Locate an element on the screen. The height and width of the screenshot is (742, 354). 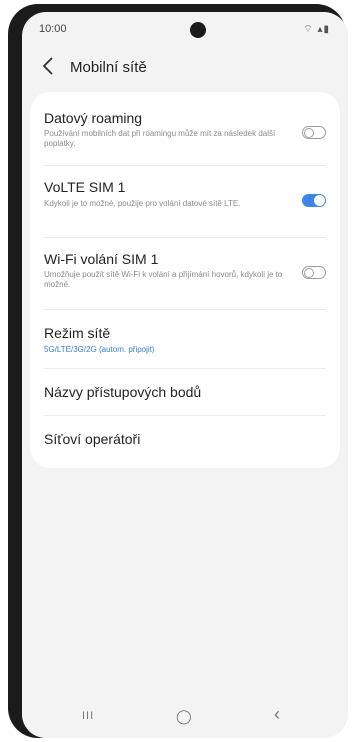
back-nav-icon: ‹ is located at coordinates (277, 714).